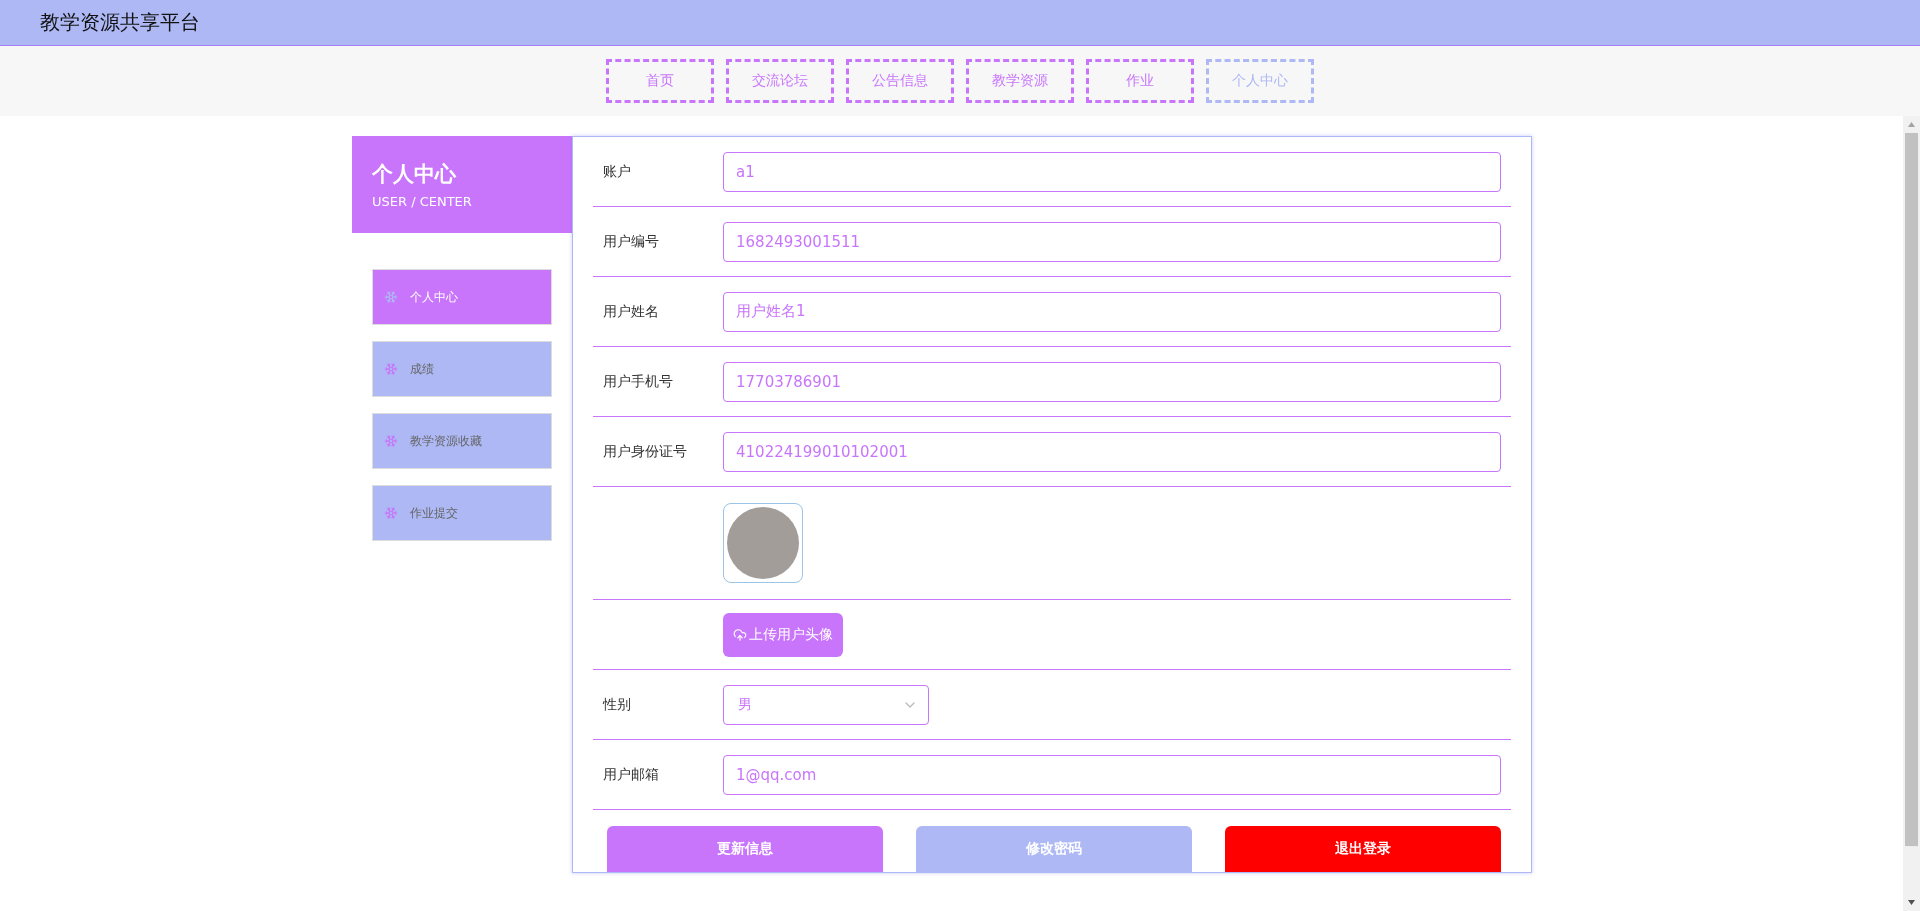  I want to click on cloud-upload-icon, so click(740, 634).